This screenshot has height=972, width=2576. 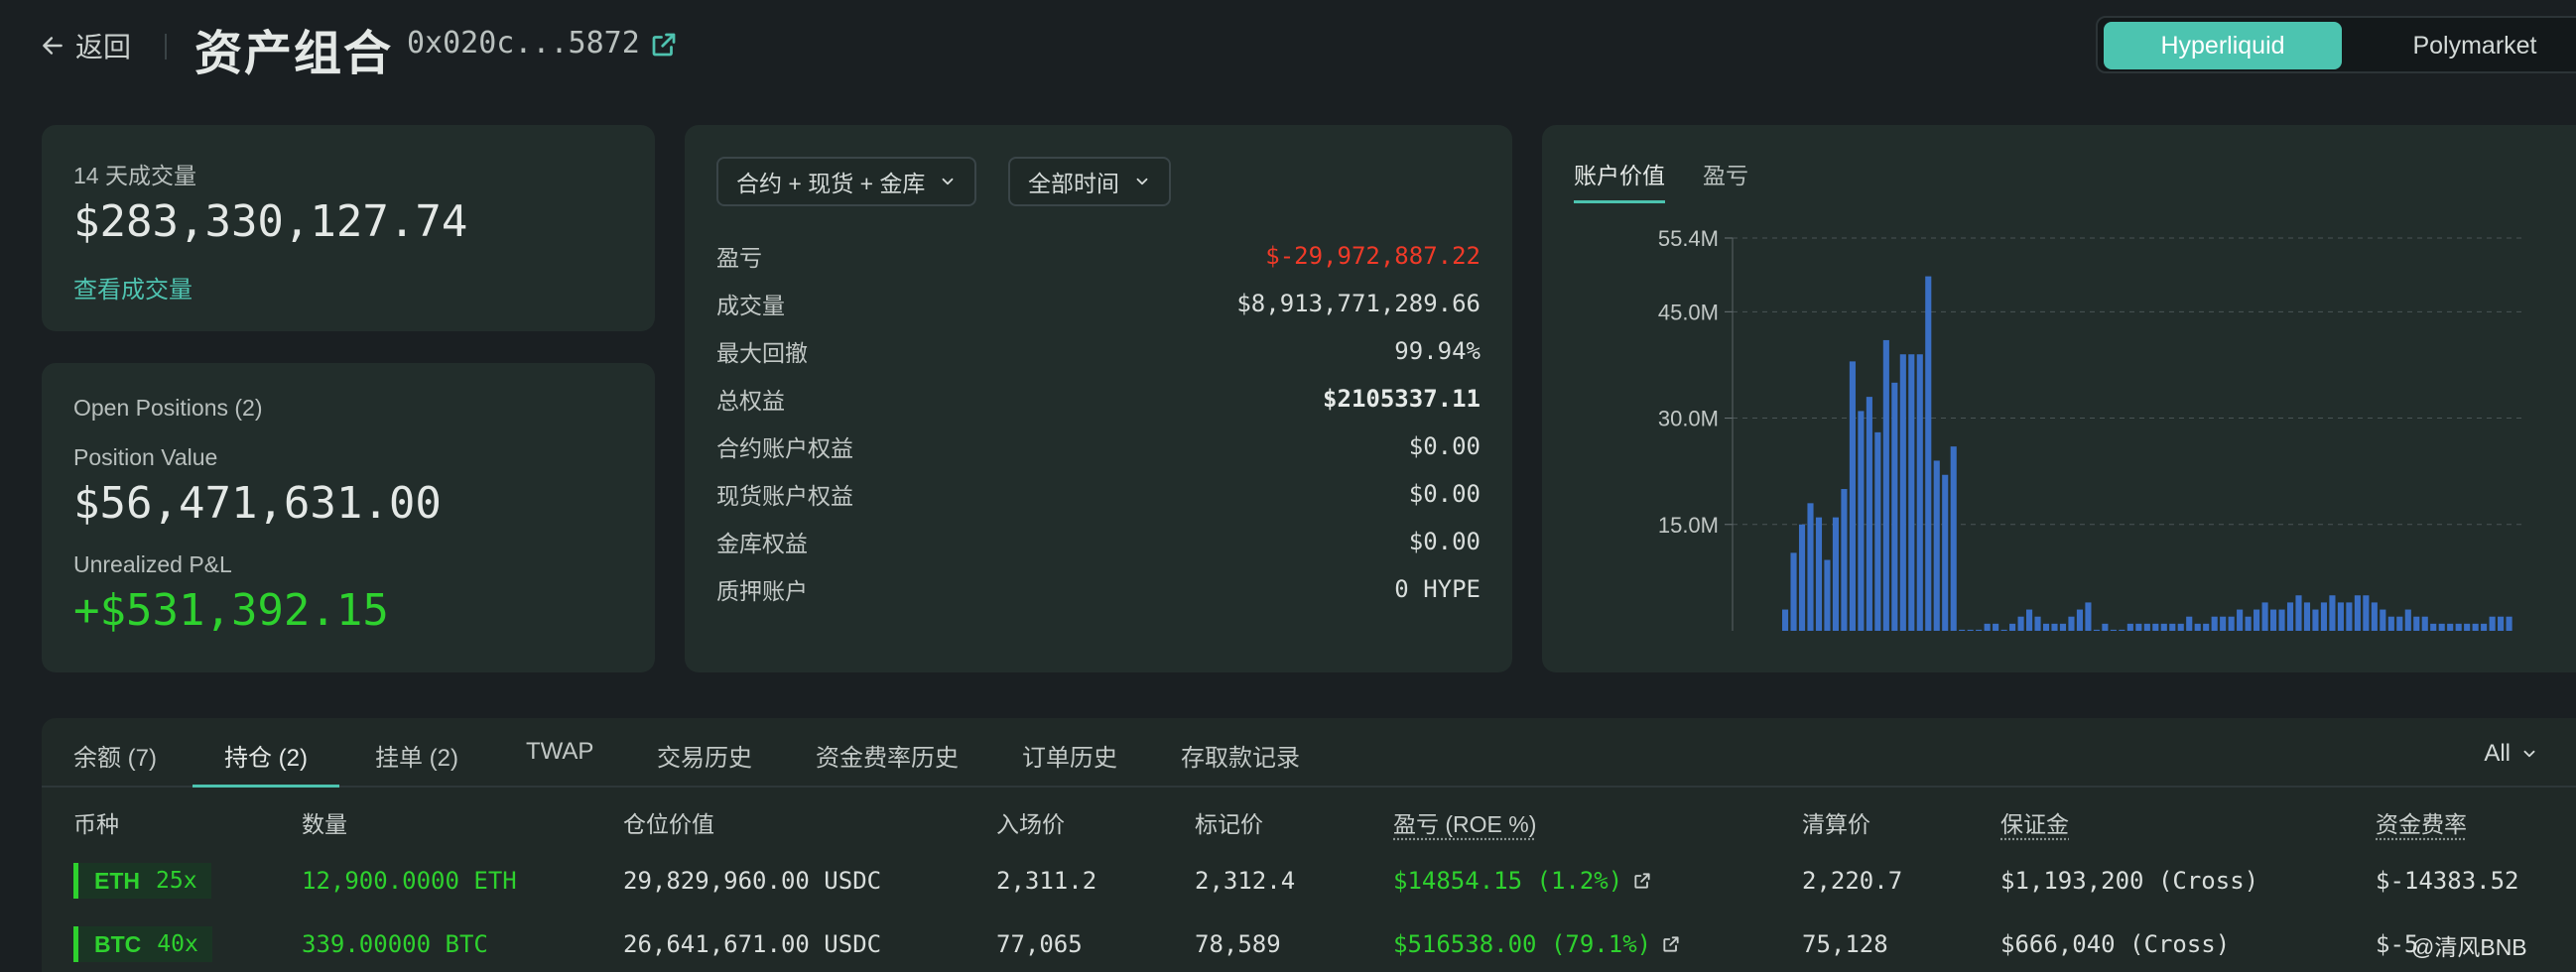 I want to click on tab-trade-history: 交易历史, so click(x=705, y=763).